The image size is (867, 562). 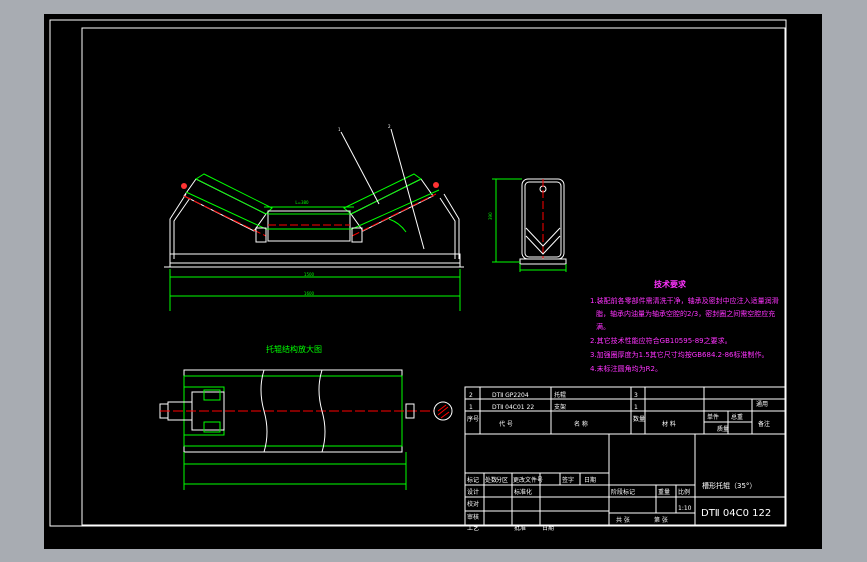 What do you see at coordinates (639, 419) in the screenshot?
I see `header-qty: 数量` at bounding box center [639, 419].